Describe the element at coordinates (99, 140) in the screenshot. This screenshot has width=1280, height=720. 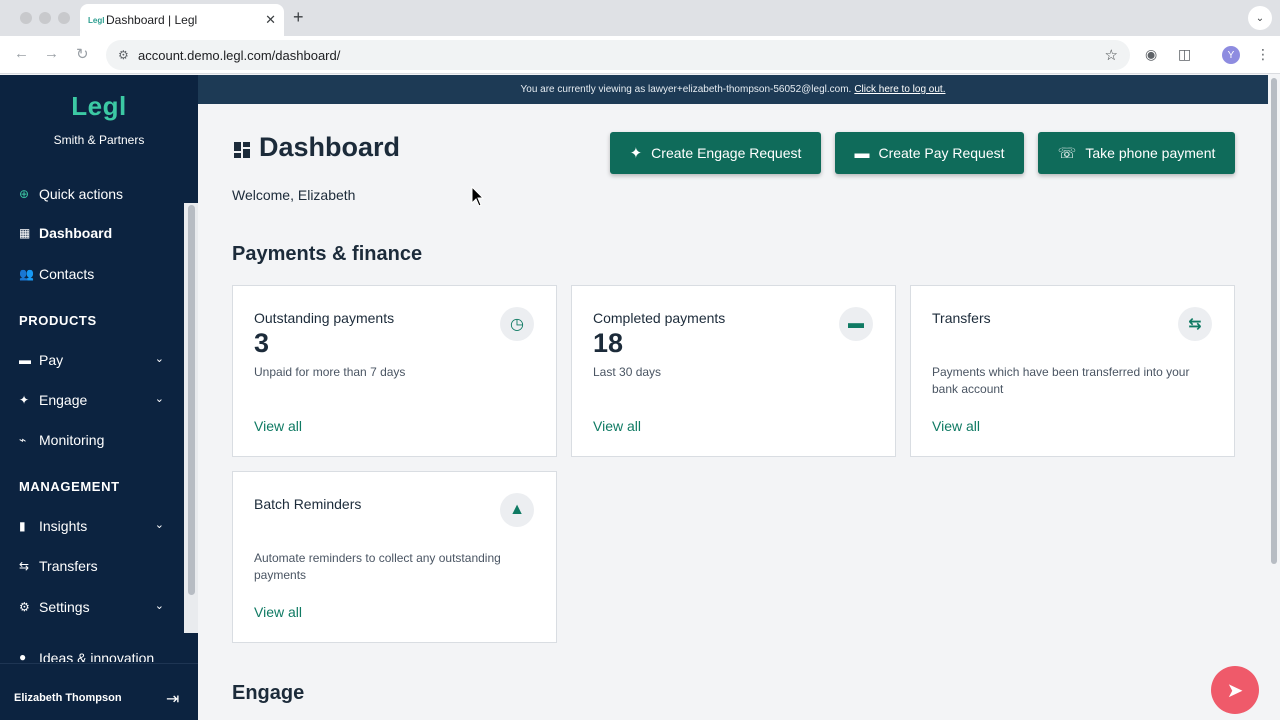
I see `firm-name: Smith & Partners` at that location.